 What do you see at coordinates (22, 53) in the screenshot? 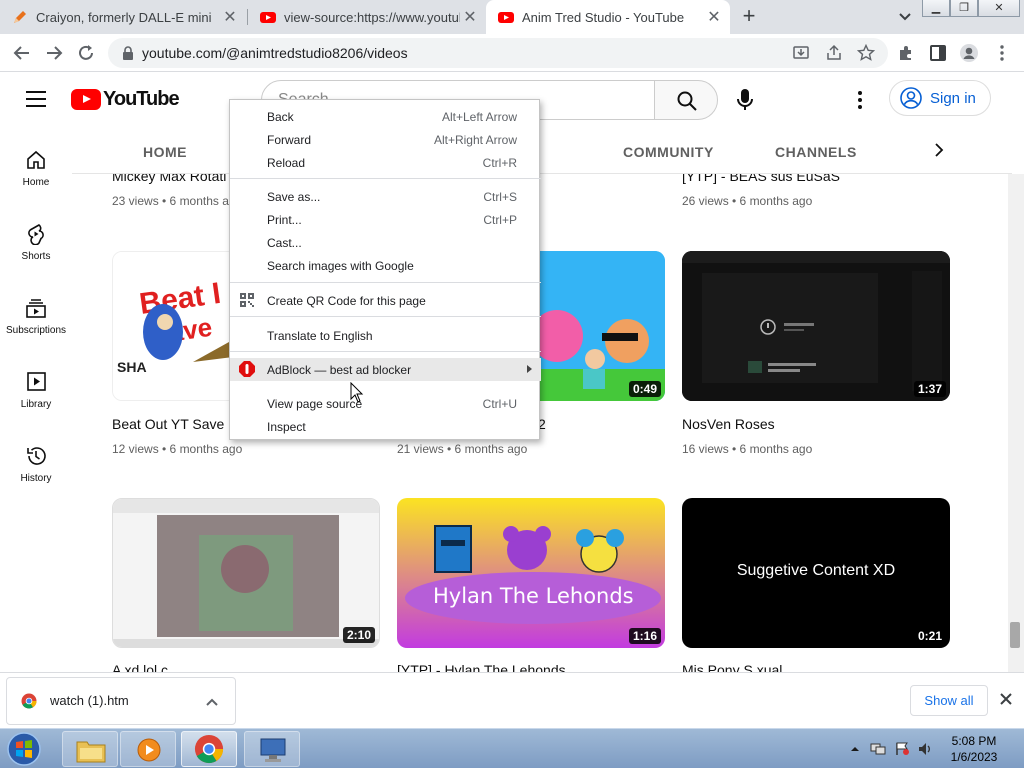
I see `back-arrow-icon` at bounding box center [22, 53].